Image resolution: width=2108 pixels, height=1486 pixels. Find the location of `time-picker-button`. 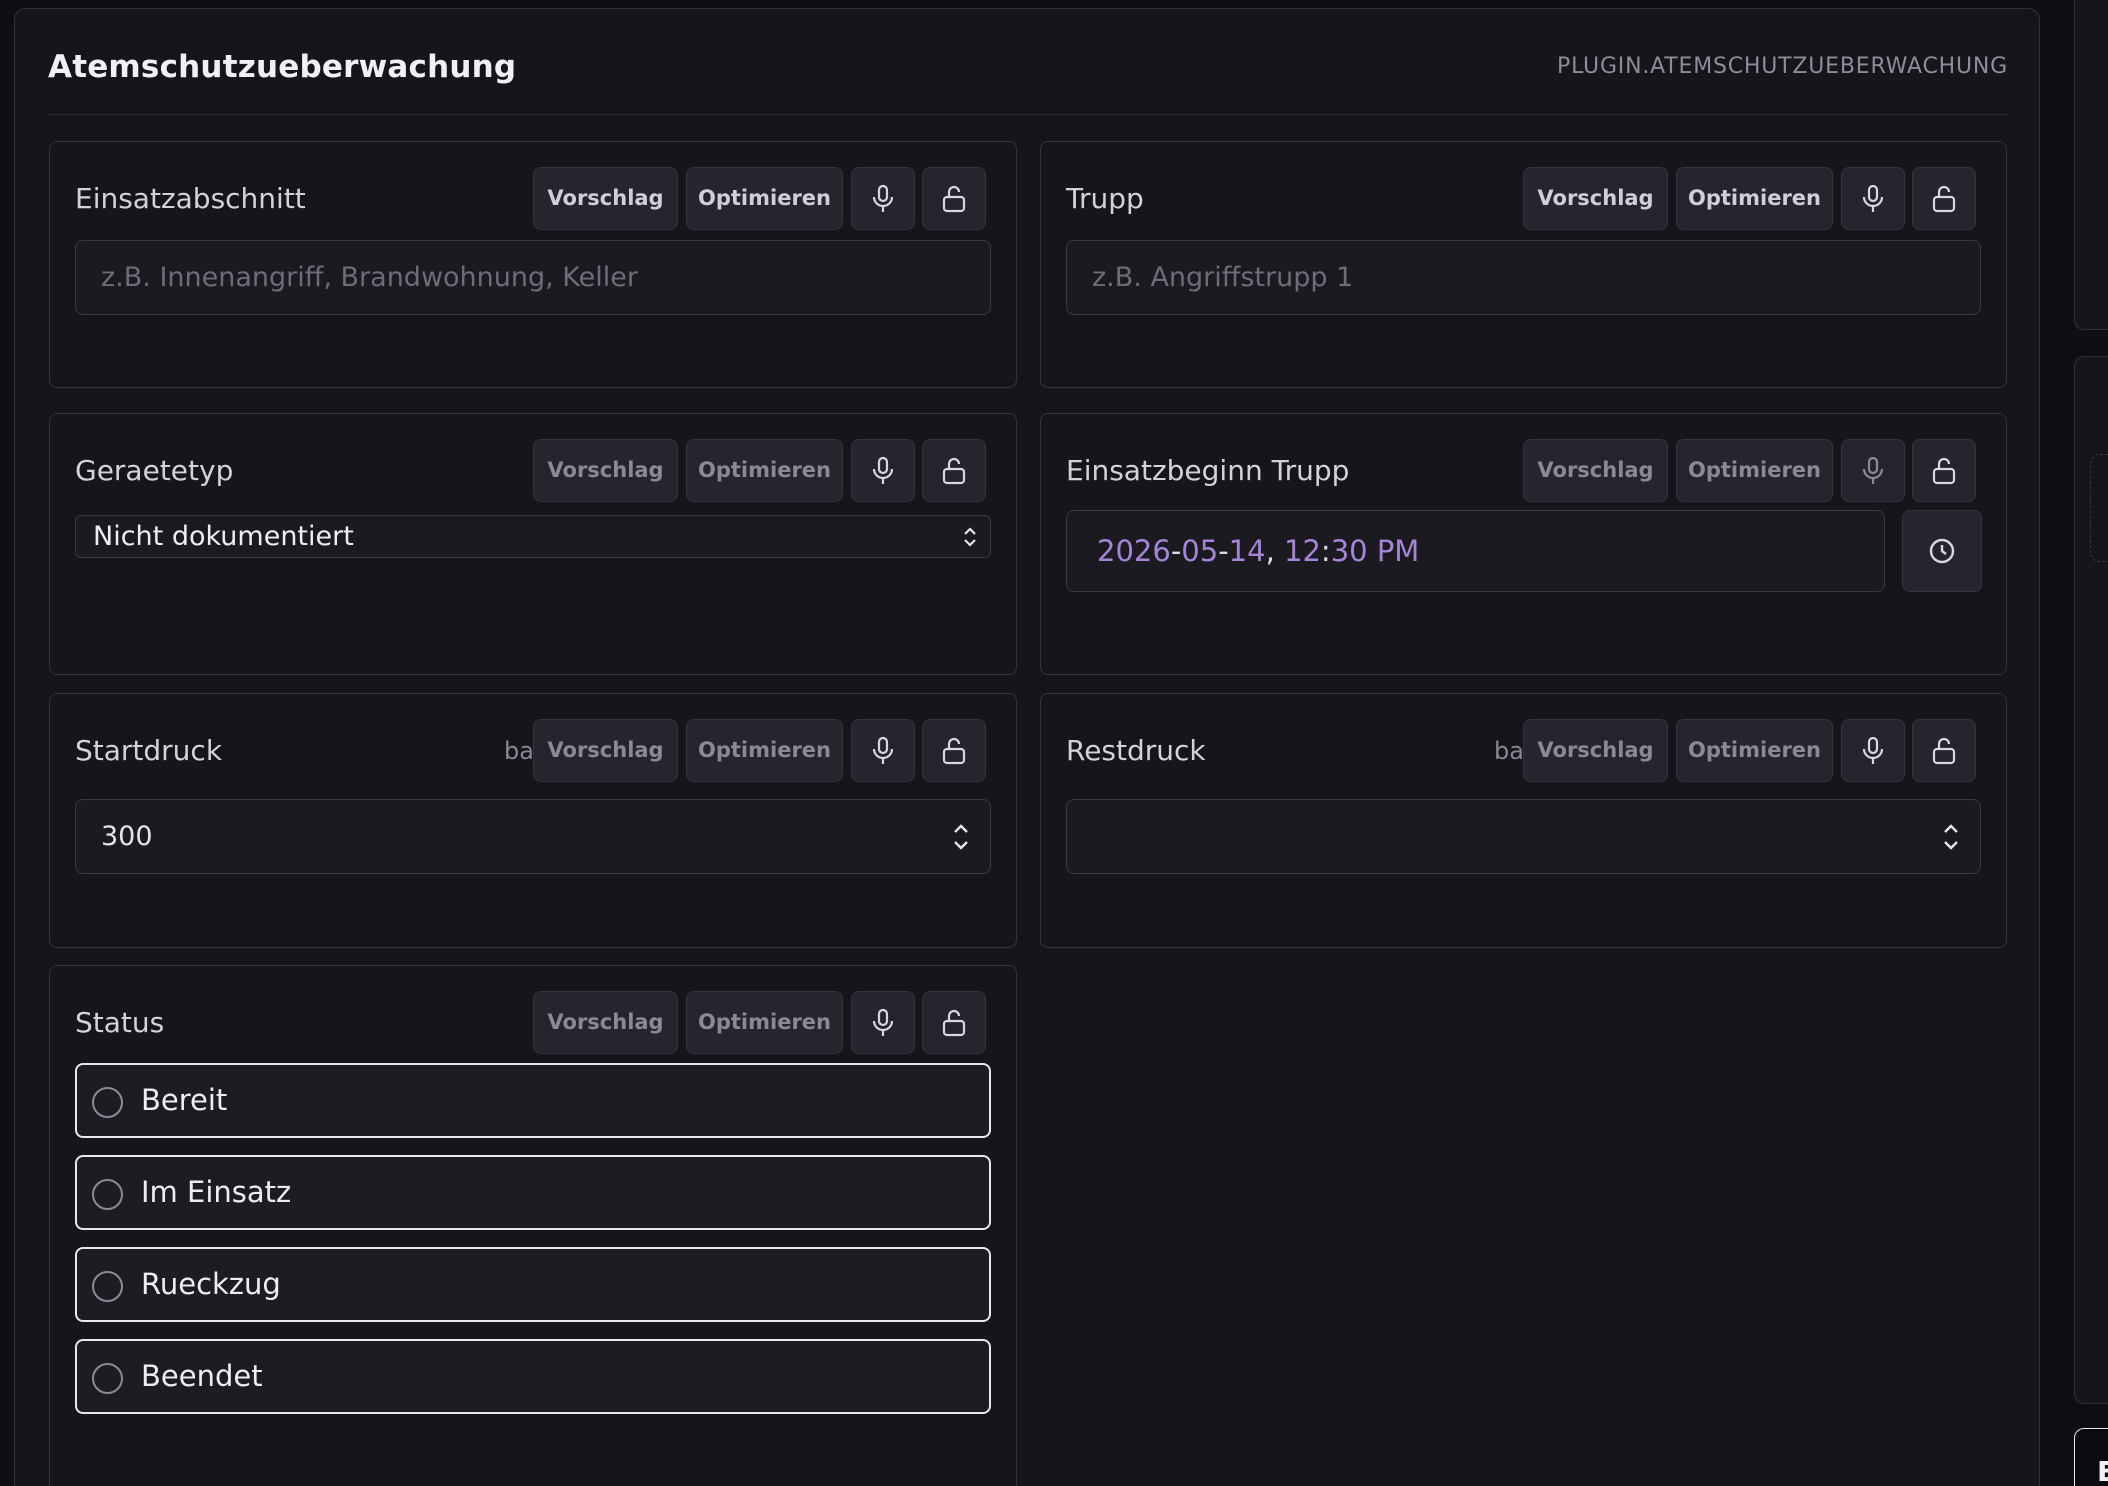

time-picker-button is located at coordinates (1942, 551).